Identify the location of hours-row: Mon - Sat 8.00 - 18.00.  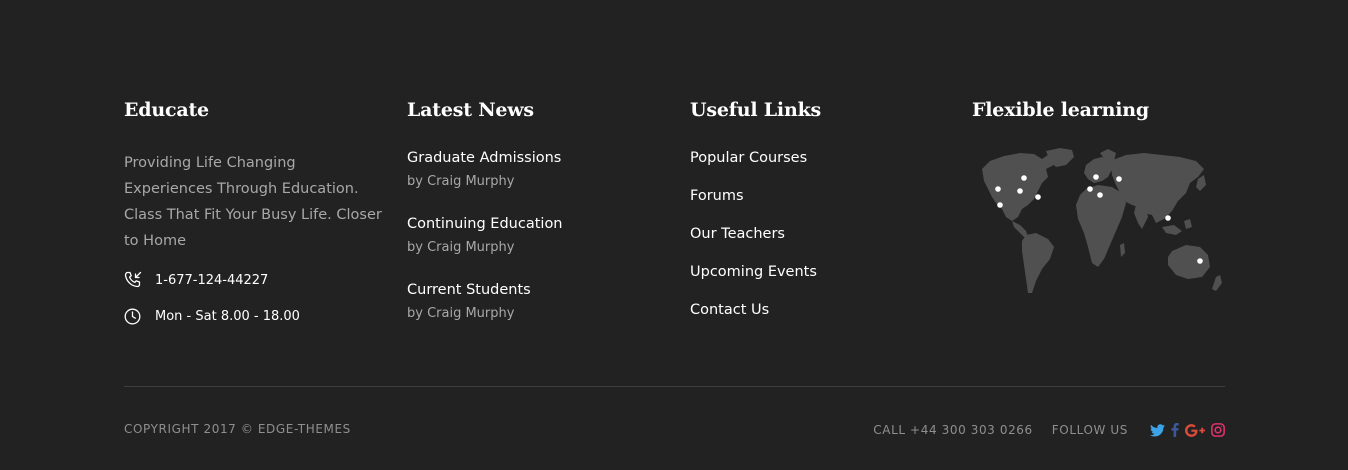
(212, 316).